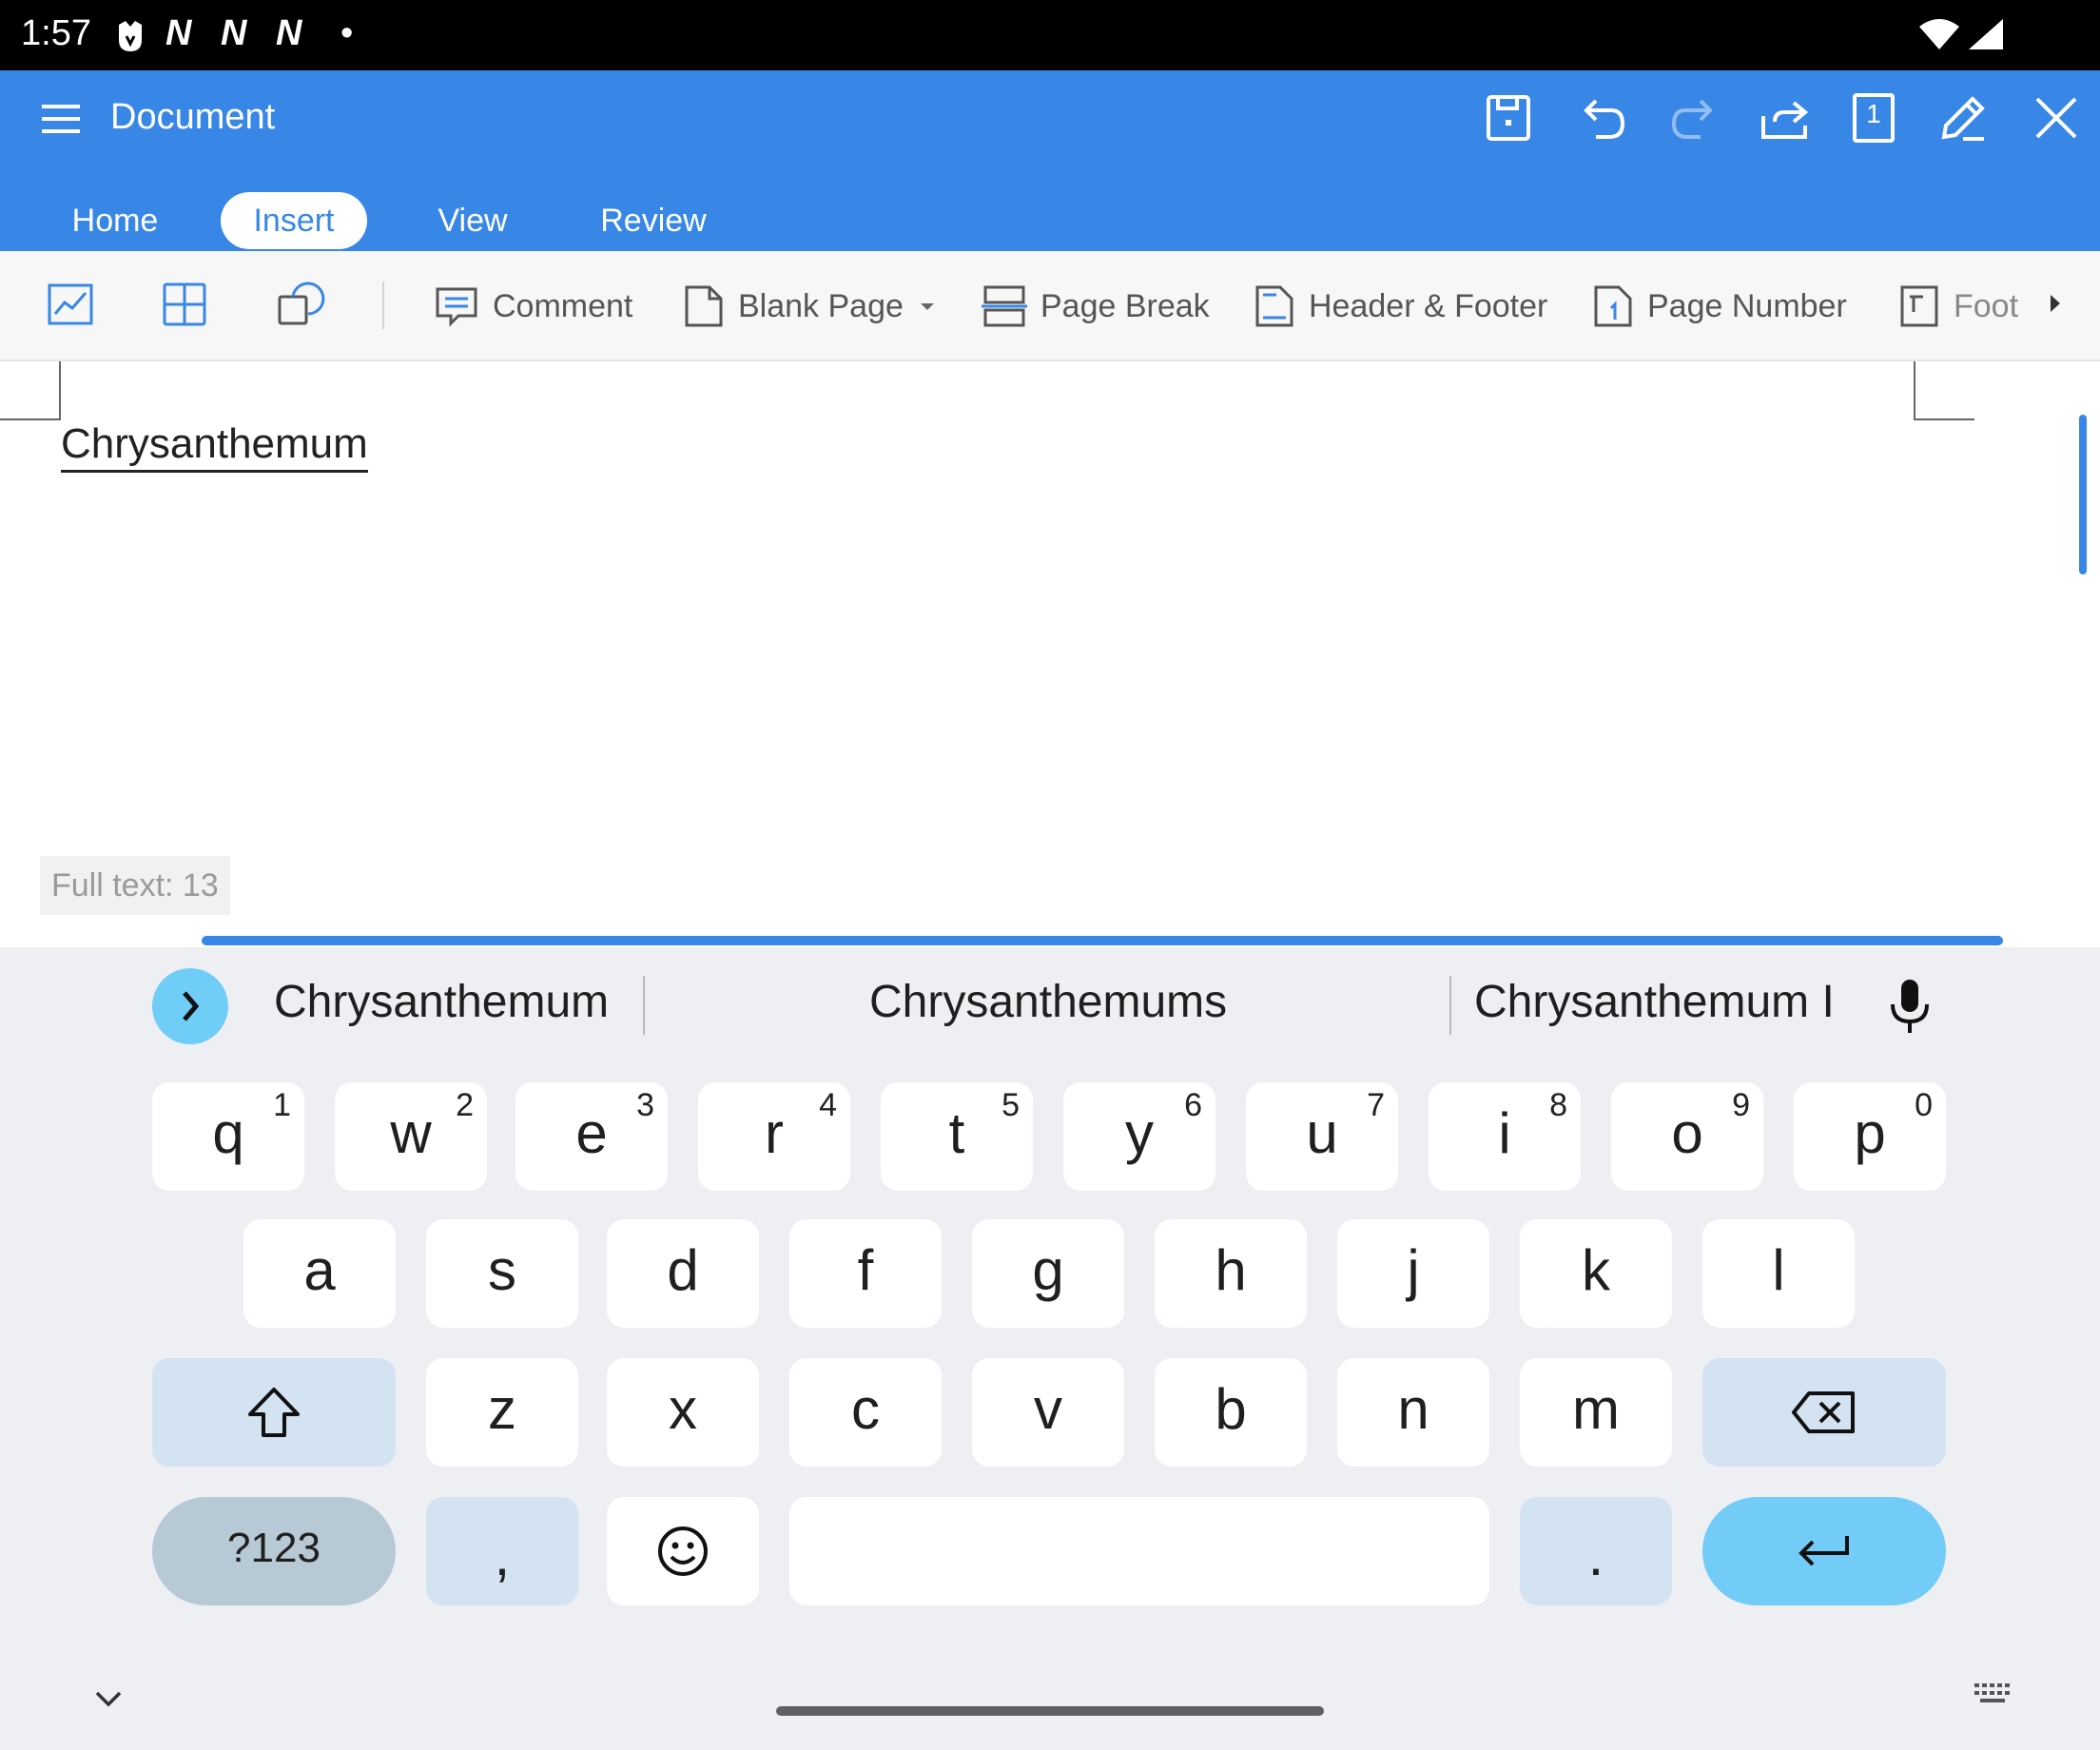 This screenshot has height=1750, width=2100. What do you see at coordinates (1873, 113) in the screenshot?
I see `page-count: 1` at bounding box center [1873, 113].